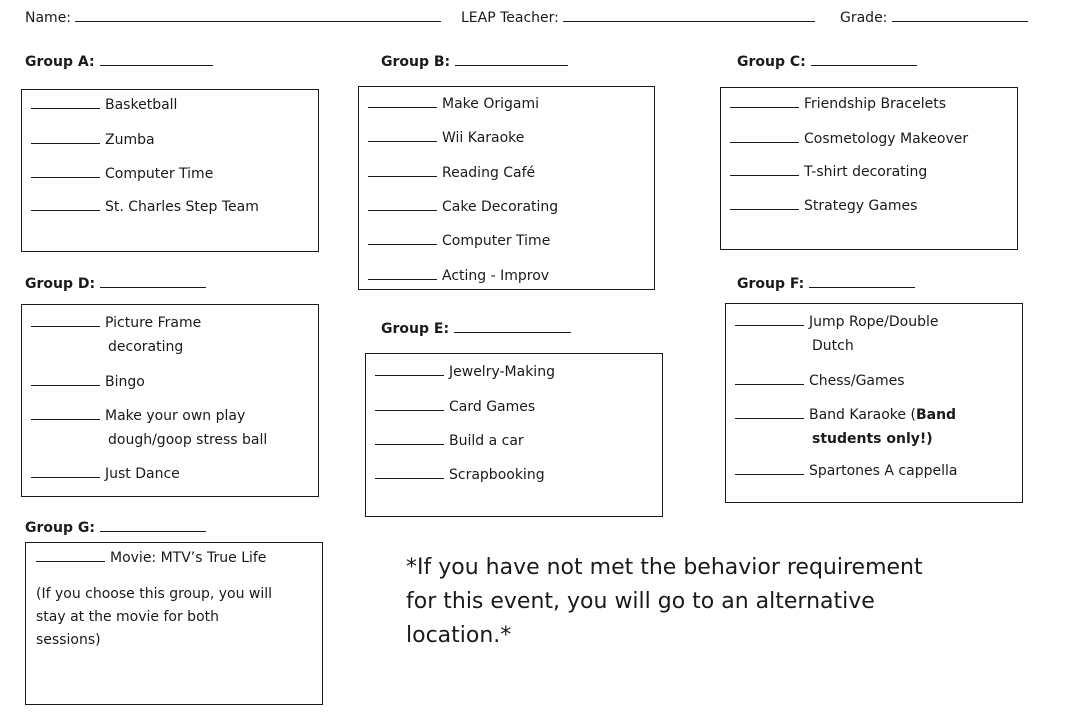 The image size is (1072, 726). Describe the element at coordinates (104, 105) in the screenshot. I see `list-item: Basketball` at that location.